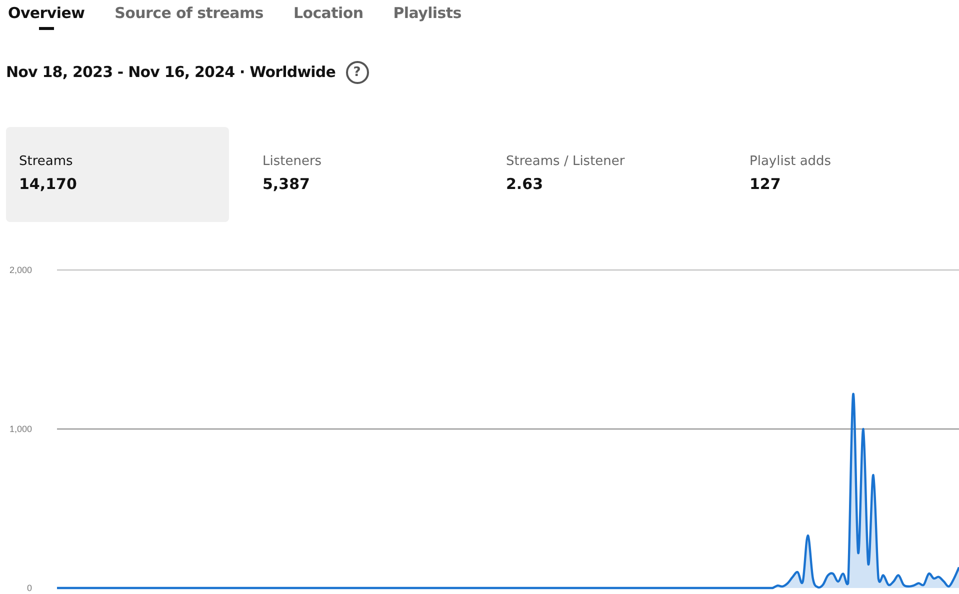 This screenshot has width=959, height=594. Describe the element at coordinates (328, 17) in the screenshot. I see `tab: Location` at that location.